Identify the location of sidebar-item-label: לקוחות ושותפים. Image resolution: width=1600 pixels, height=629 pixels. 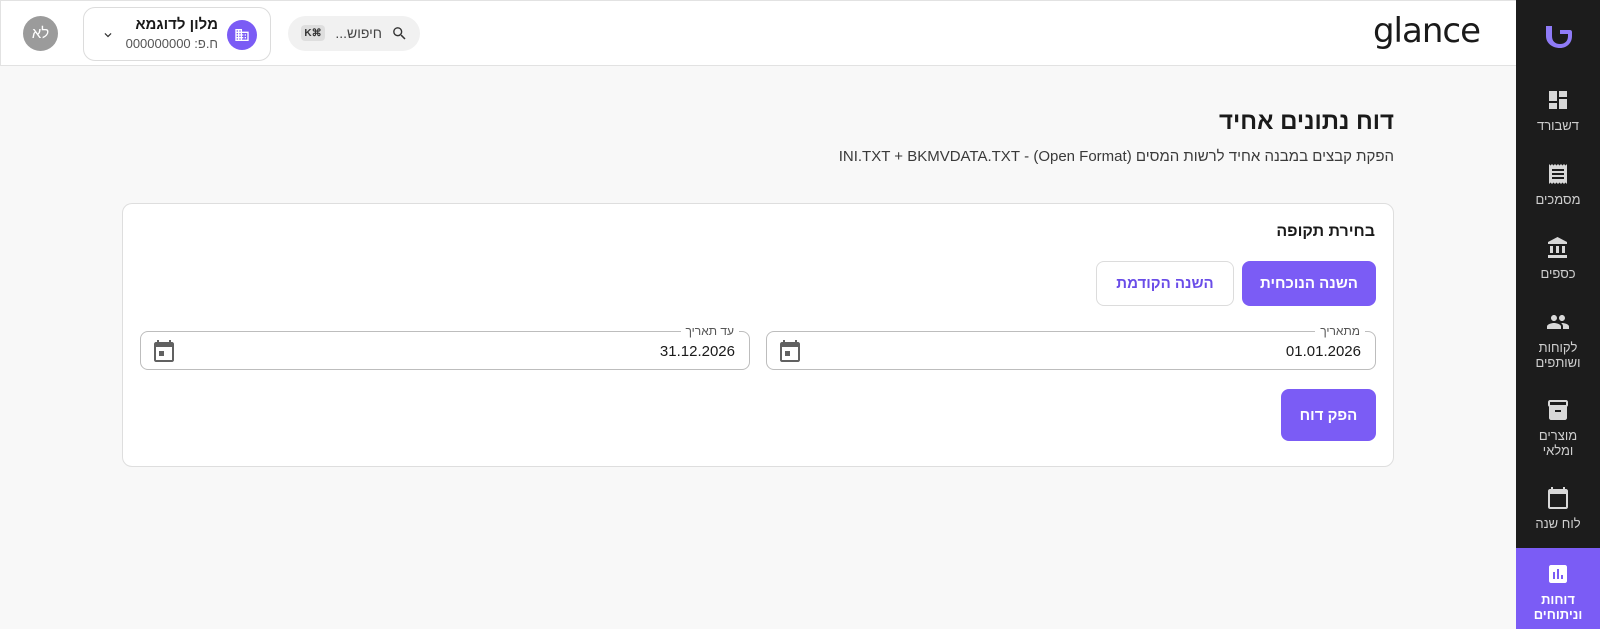
(1558, 355).